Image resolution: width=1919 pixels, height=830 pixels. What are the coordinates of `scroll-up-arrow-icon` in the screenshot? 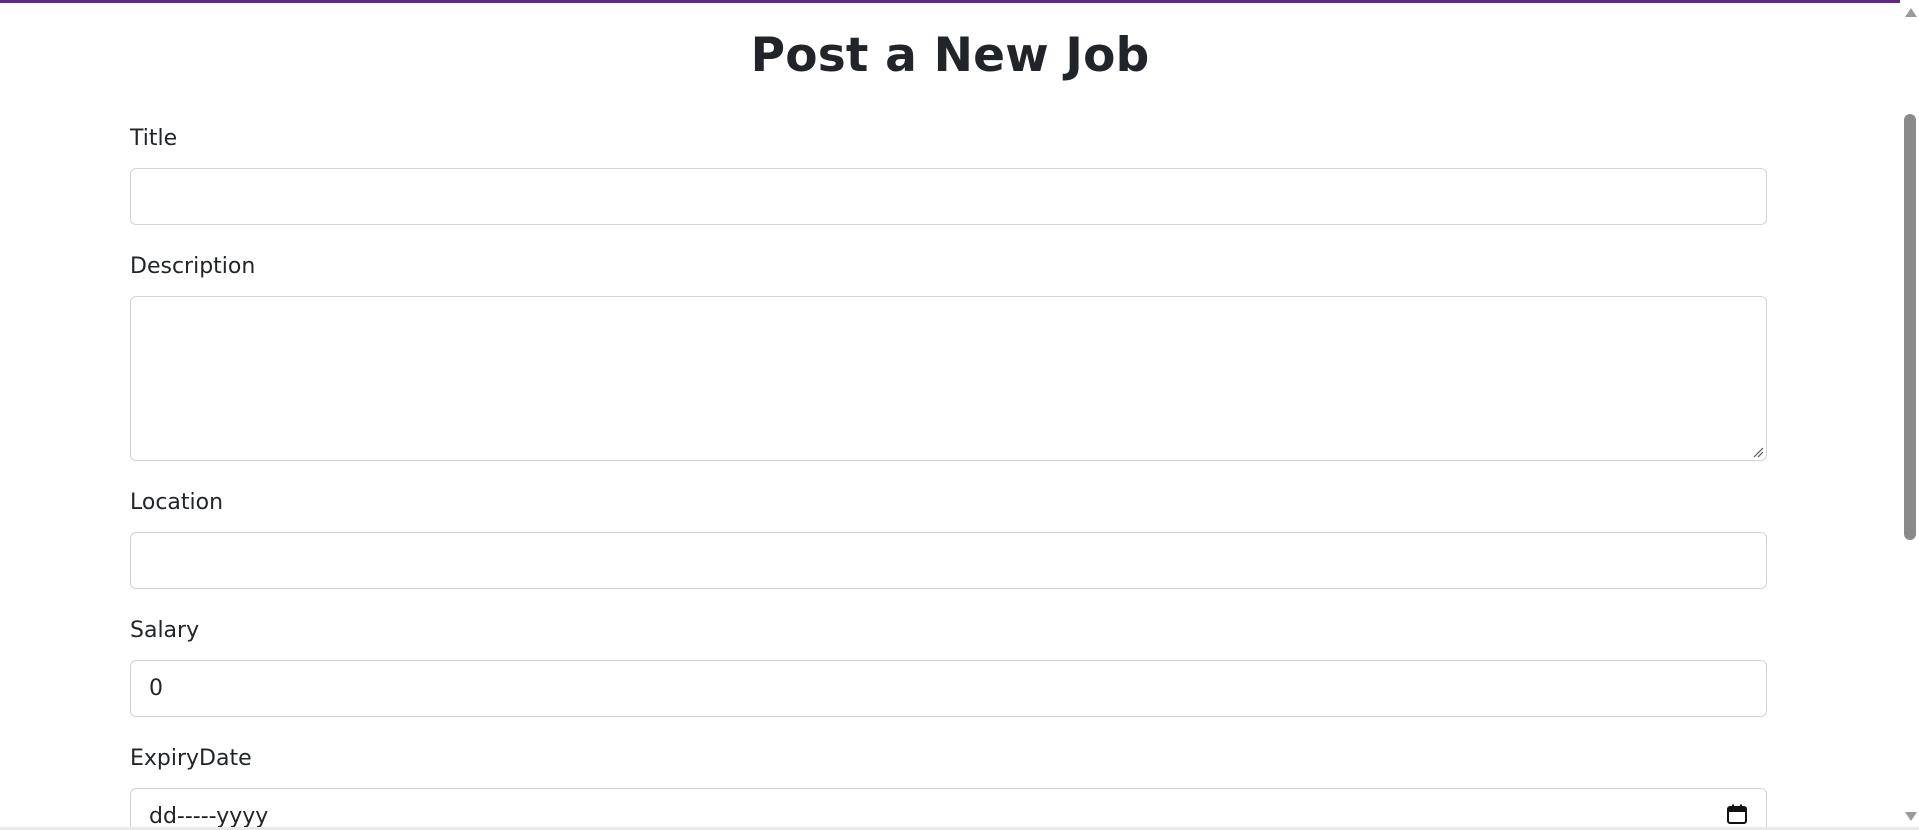 It's located at (1911, 12).